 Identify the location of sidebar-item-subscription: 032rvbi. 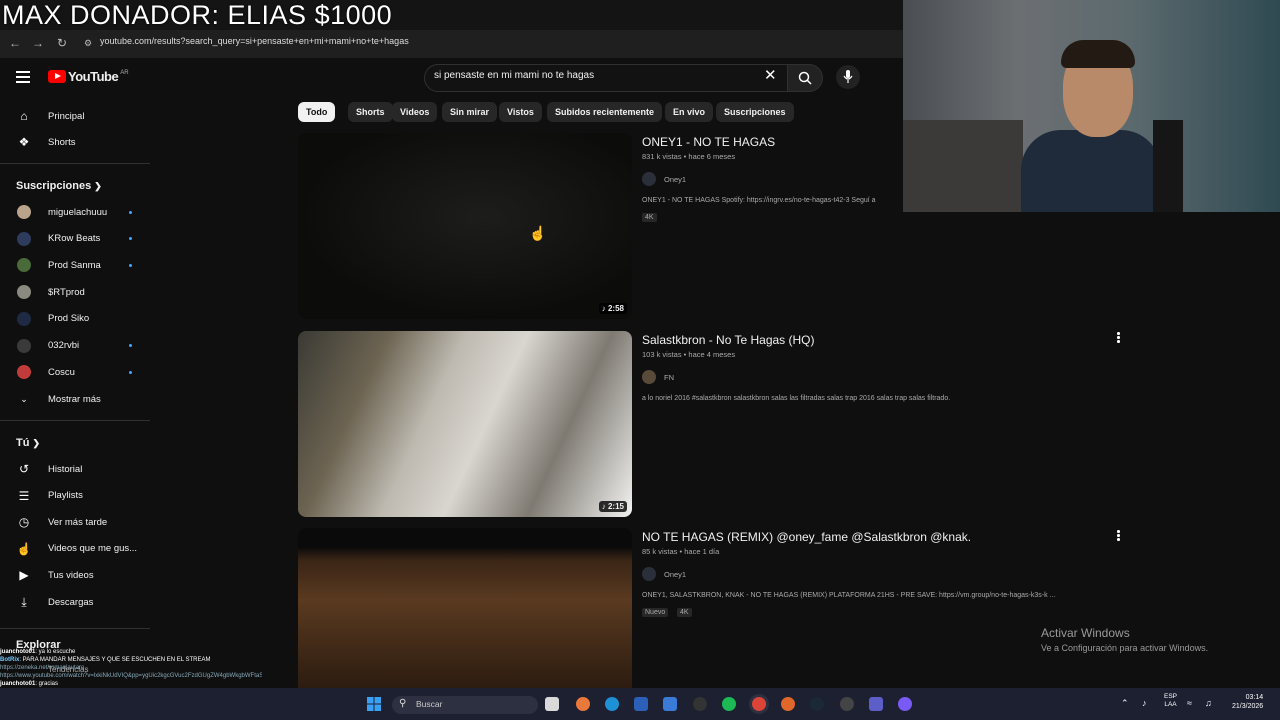
(75, 346).